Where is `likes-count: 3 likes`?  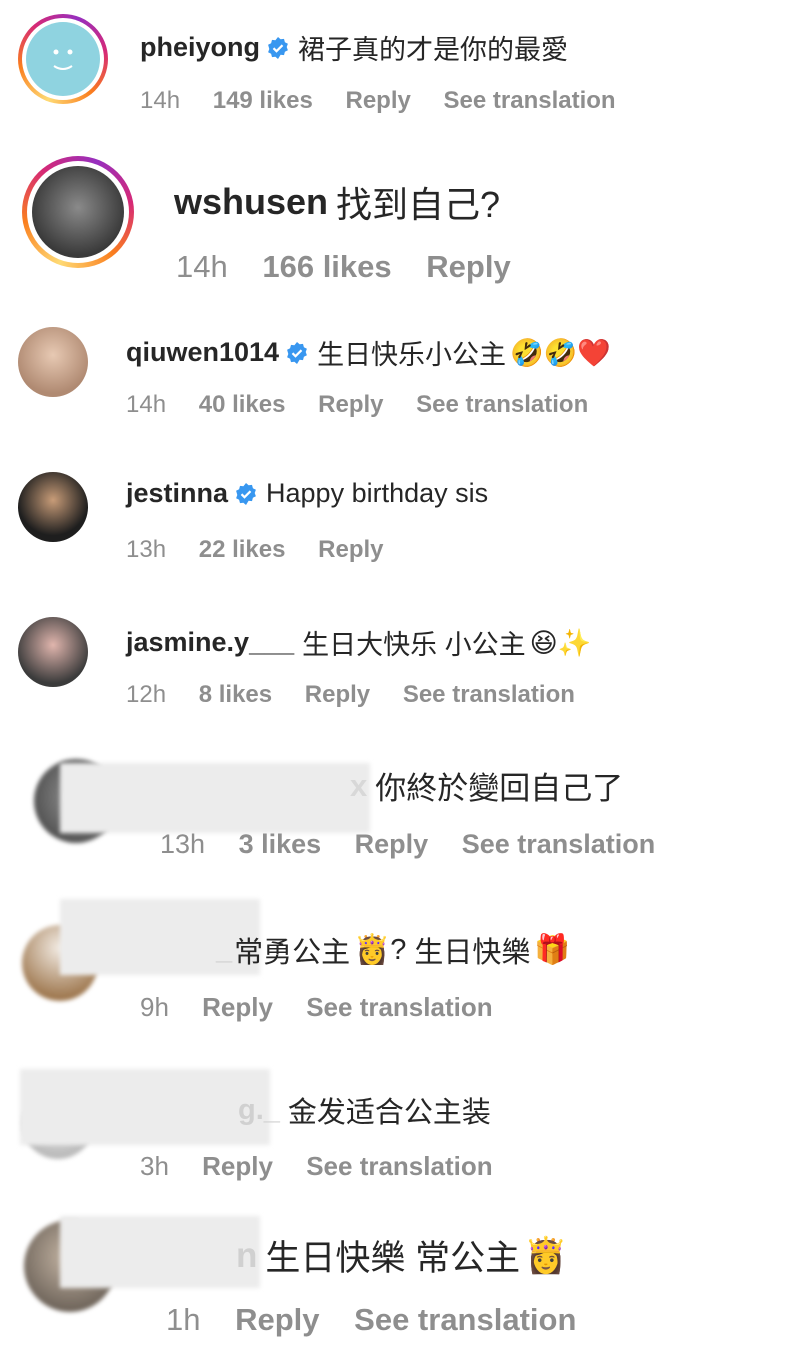
likes-count: 3 likes is located at coordinates (280, 844).